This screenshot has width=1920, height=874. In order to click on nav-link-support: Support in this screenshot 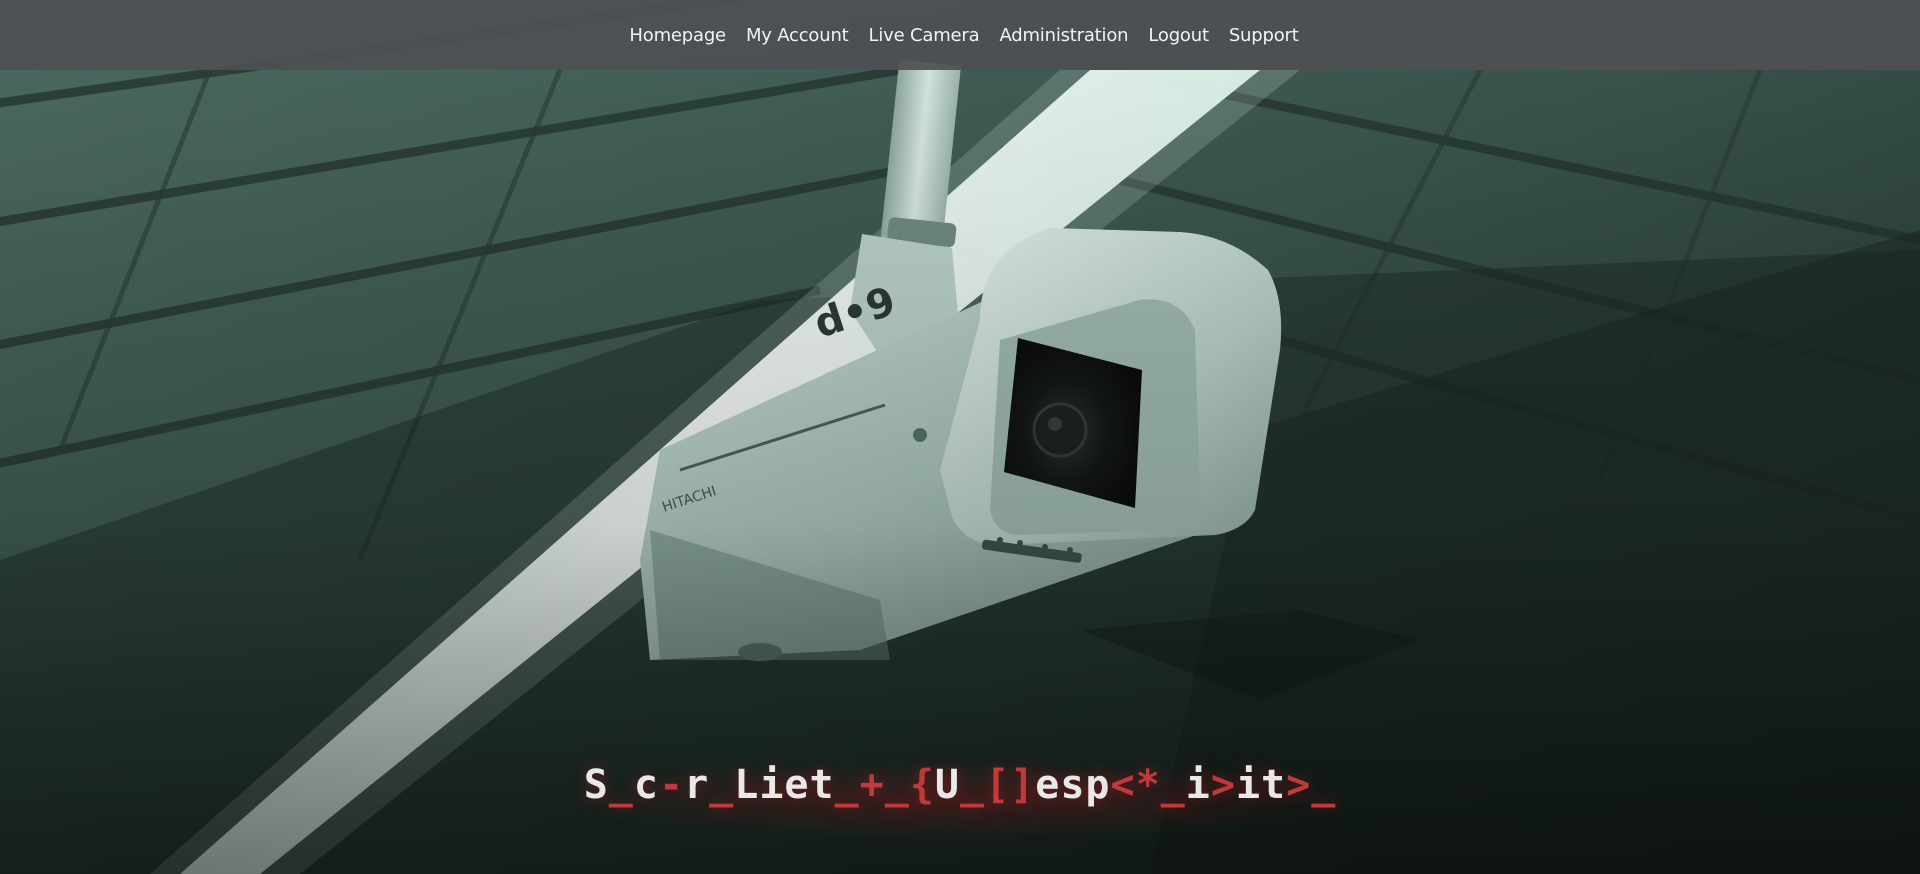, I will do `click(1264, 35)`.